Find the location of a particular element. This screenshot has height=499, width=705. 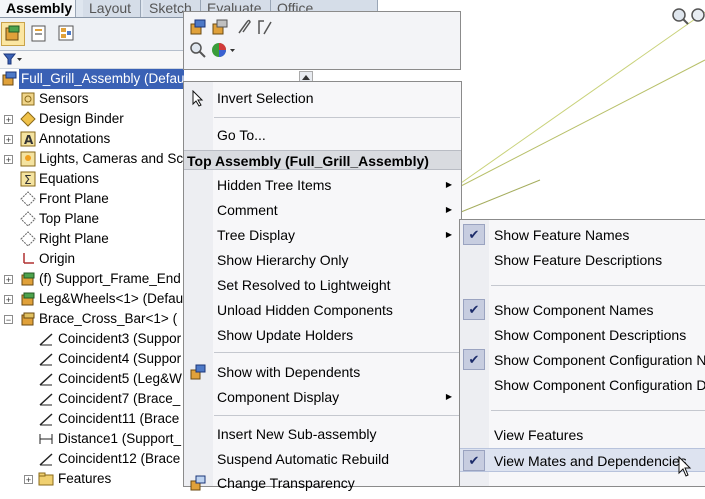

checkmark-icon: ✔ is located at coordinates (474, 309).